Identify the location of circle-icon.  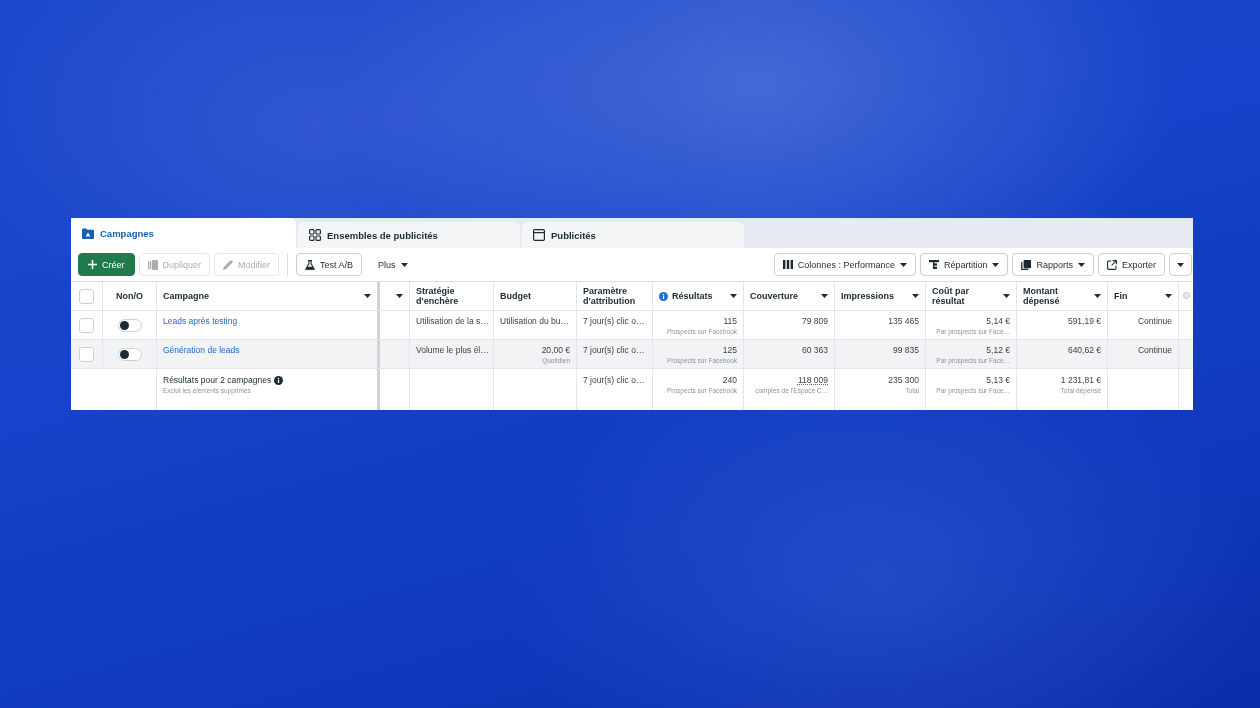
(1186, 295).